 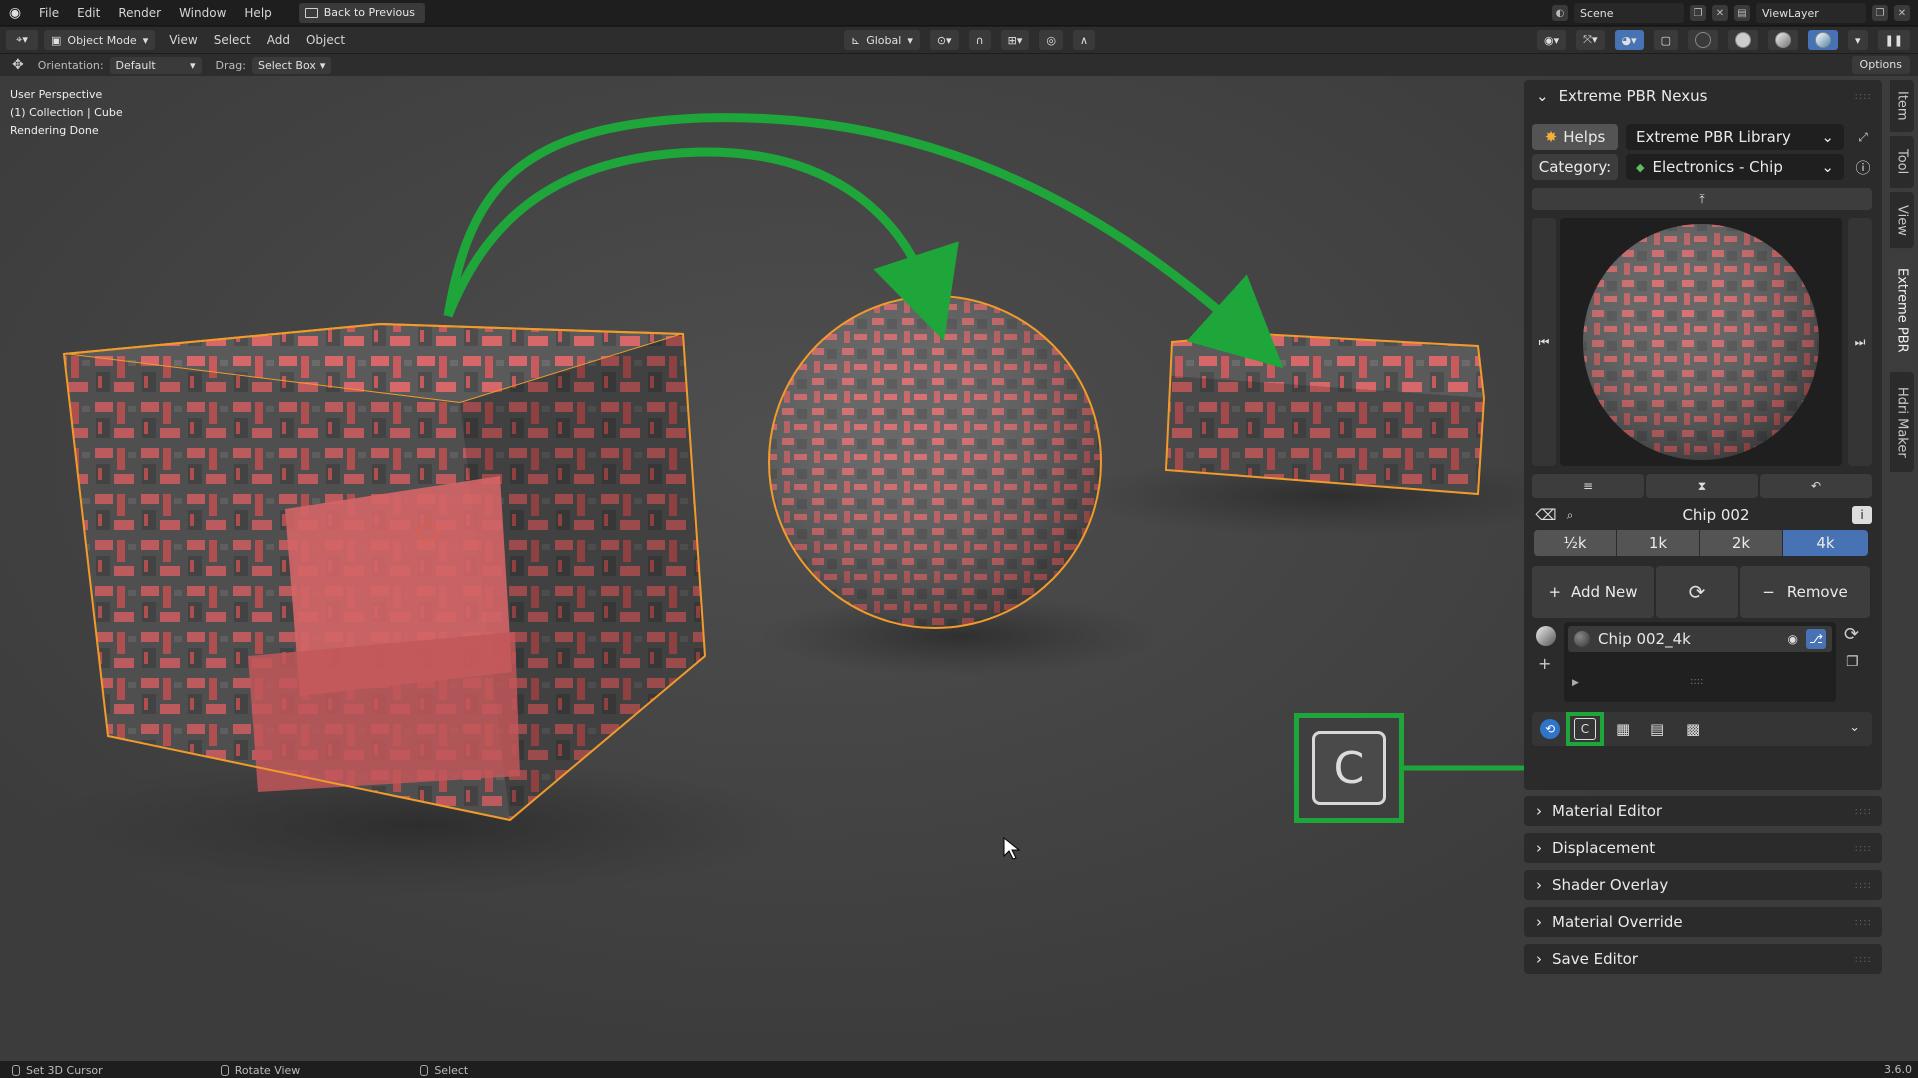 What do you see at coordinates (1825, 543) in the screenshot?
I see `resolution-4k: 4k` at bounding box center [1825, 543].